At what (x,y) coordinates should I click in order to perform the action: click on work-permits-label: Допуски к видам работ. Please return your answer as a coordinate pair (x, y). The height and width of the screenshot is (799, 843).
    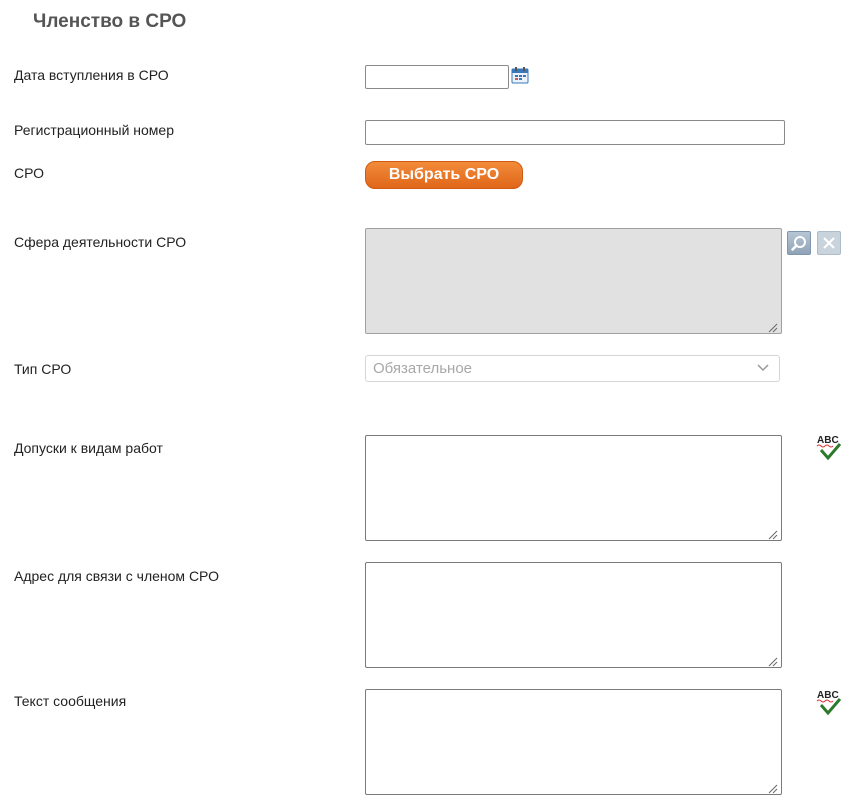
    Looking at the image, I should click on (88, 448).